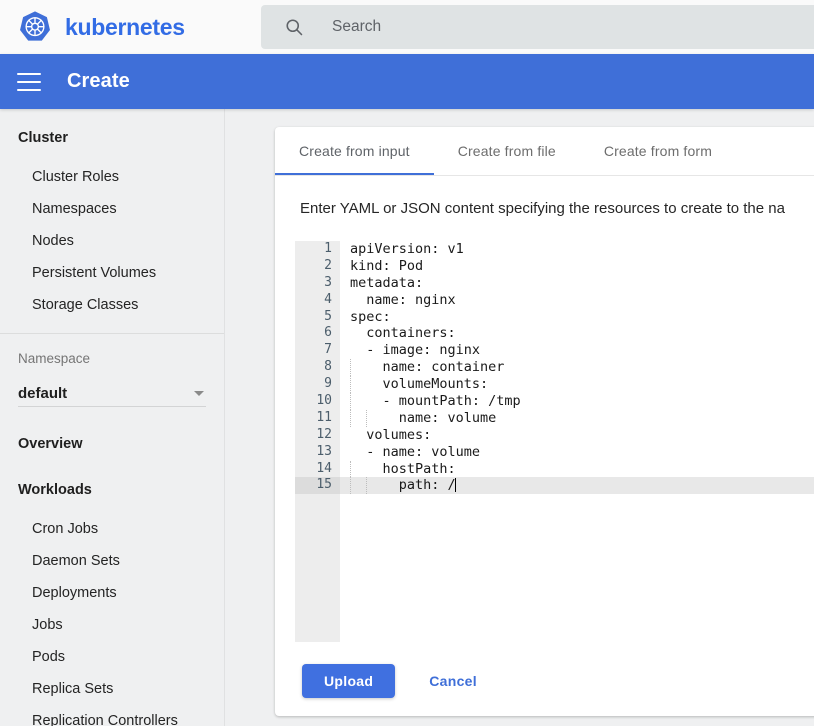  What do you see at coordinates (112, 393) in the screenshot?
I see `namespace-select: default` at bounding box center [112, 393].